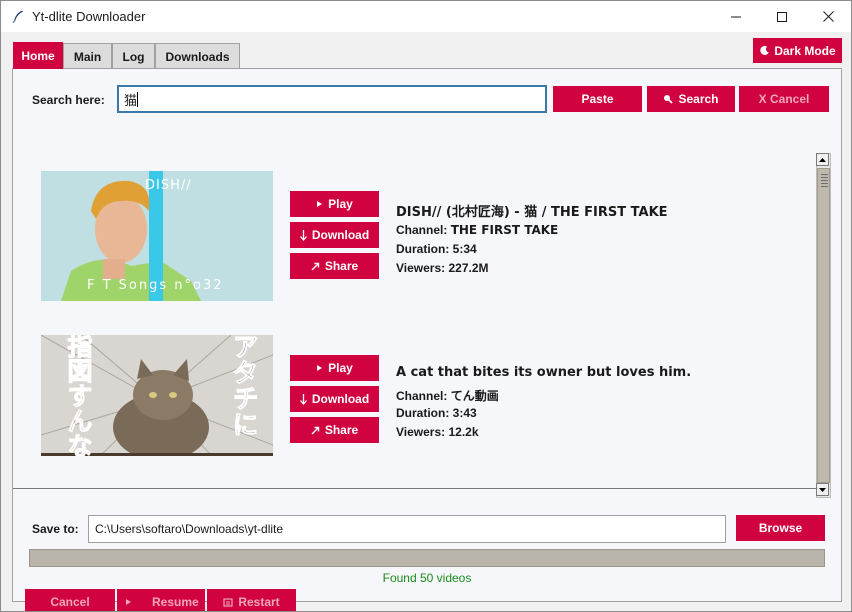 The width and height of the screenshot is (852, 612). I want to click on resume-button: Resume, so click(161, 600).